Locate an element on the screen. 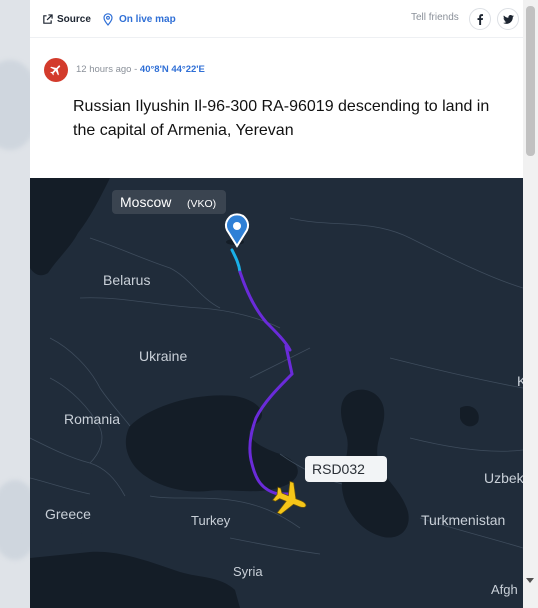  tell-friends-label: Tell friends is located at coordinates (435, 17).